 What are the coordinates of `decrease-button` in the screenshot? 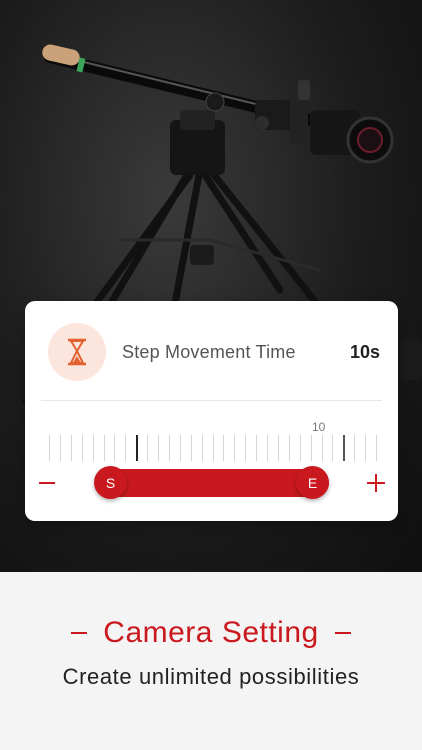 It's located at (47, 483).